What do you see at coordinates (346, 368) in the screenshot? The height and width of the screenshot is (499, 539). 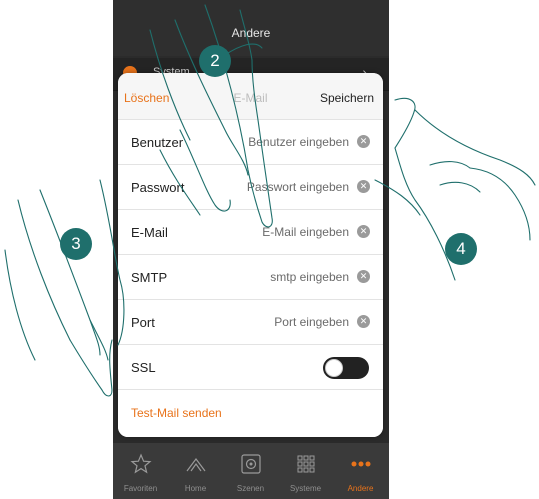 I see `ssl-toggle` at bounding box center [346, 368].